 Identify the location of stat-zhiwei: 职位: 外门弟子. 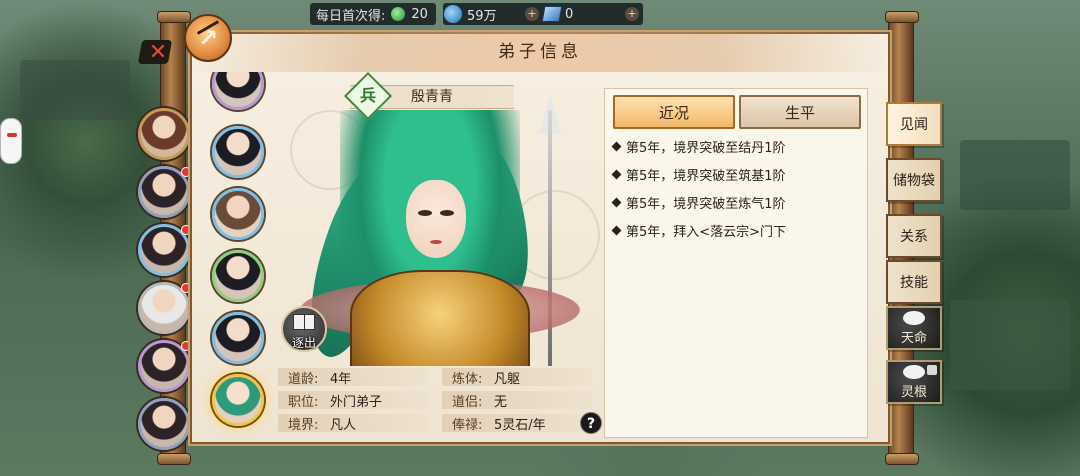
(353, 400).